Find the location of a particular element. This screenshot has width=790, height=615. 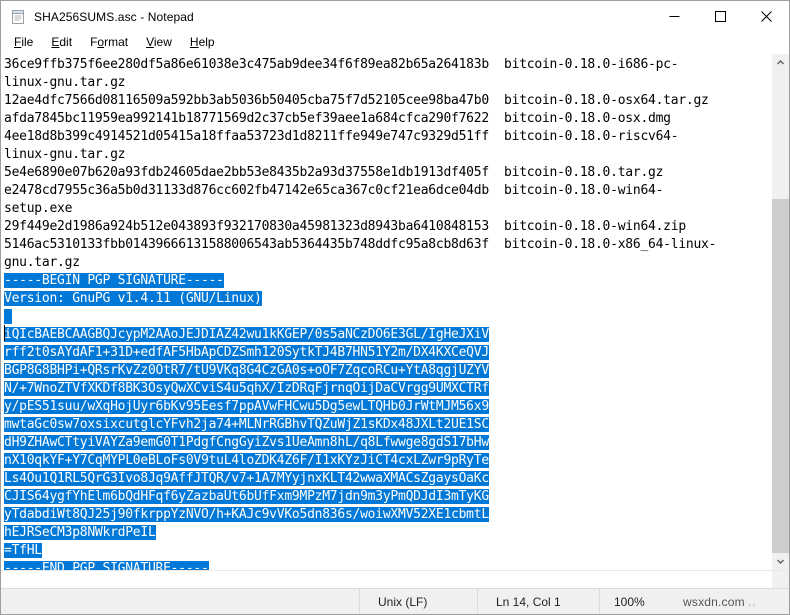

horizontal-scrollbar is located at coordinates (386, 579).